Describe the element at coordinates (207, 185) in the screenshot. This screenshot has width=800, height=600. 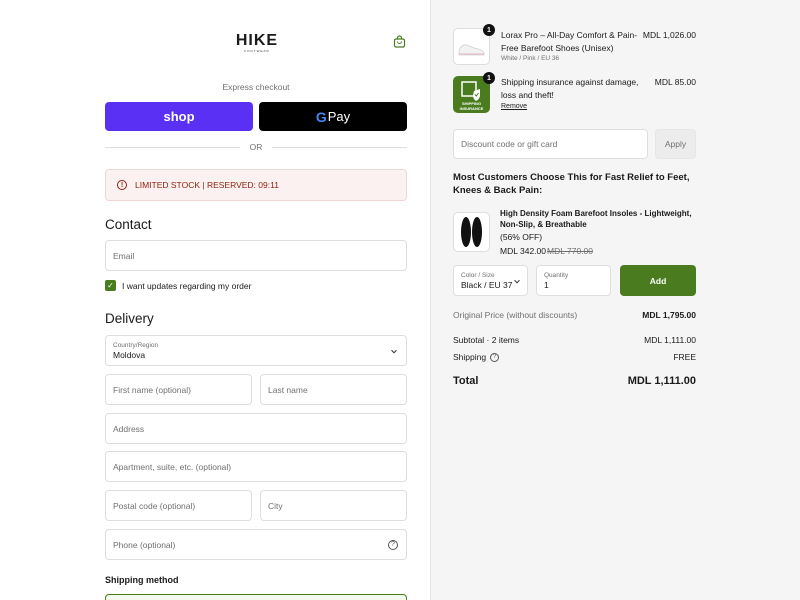
I see `stock-notice-text: LIMITED STOCK | RESERVED: 09:11` at that location.